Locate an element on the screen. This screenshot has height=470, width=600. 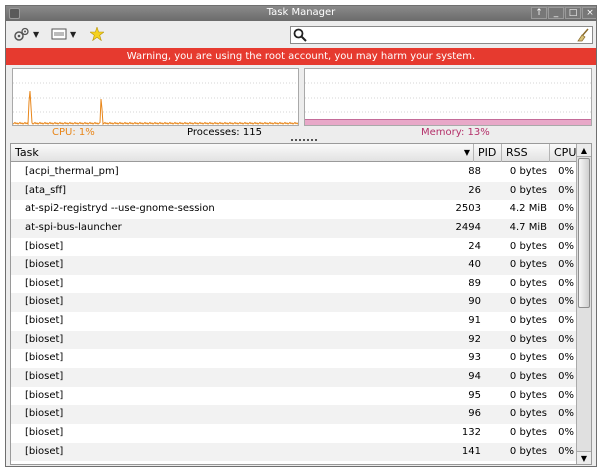
settings-gears-icon is located at coordinates (21, 34).